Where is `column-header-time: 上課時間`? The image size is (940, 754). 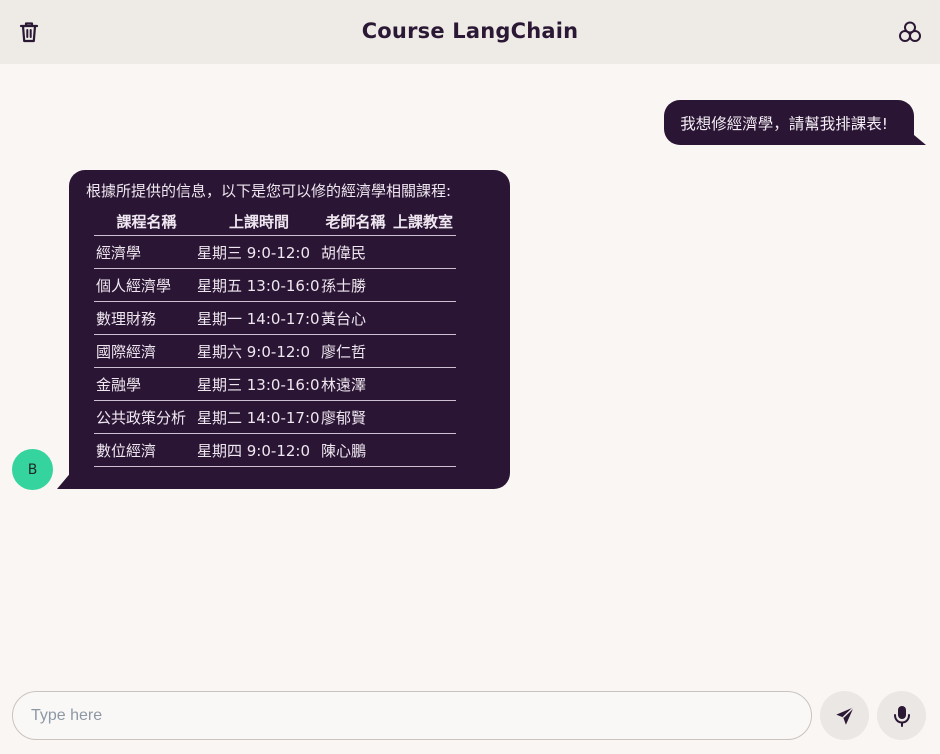 column-header-time: 上課時間 is located at coordinates (259, 222).